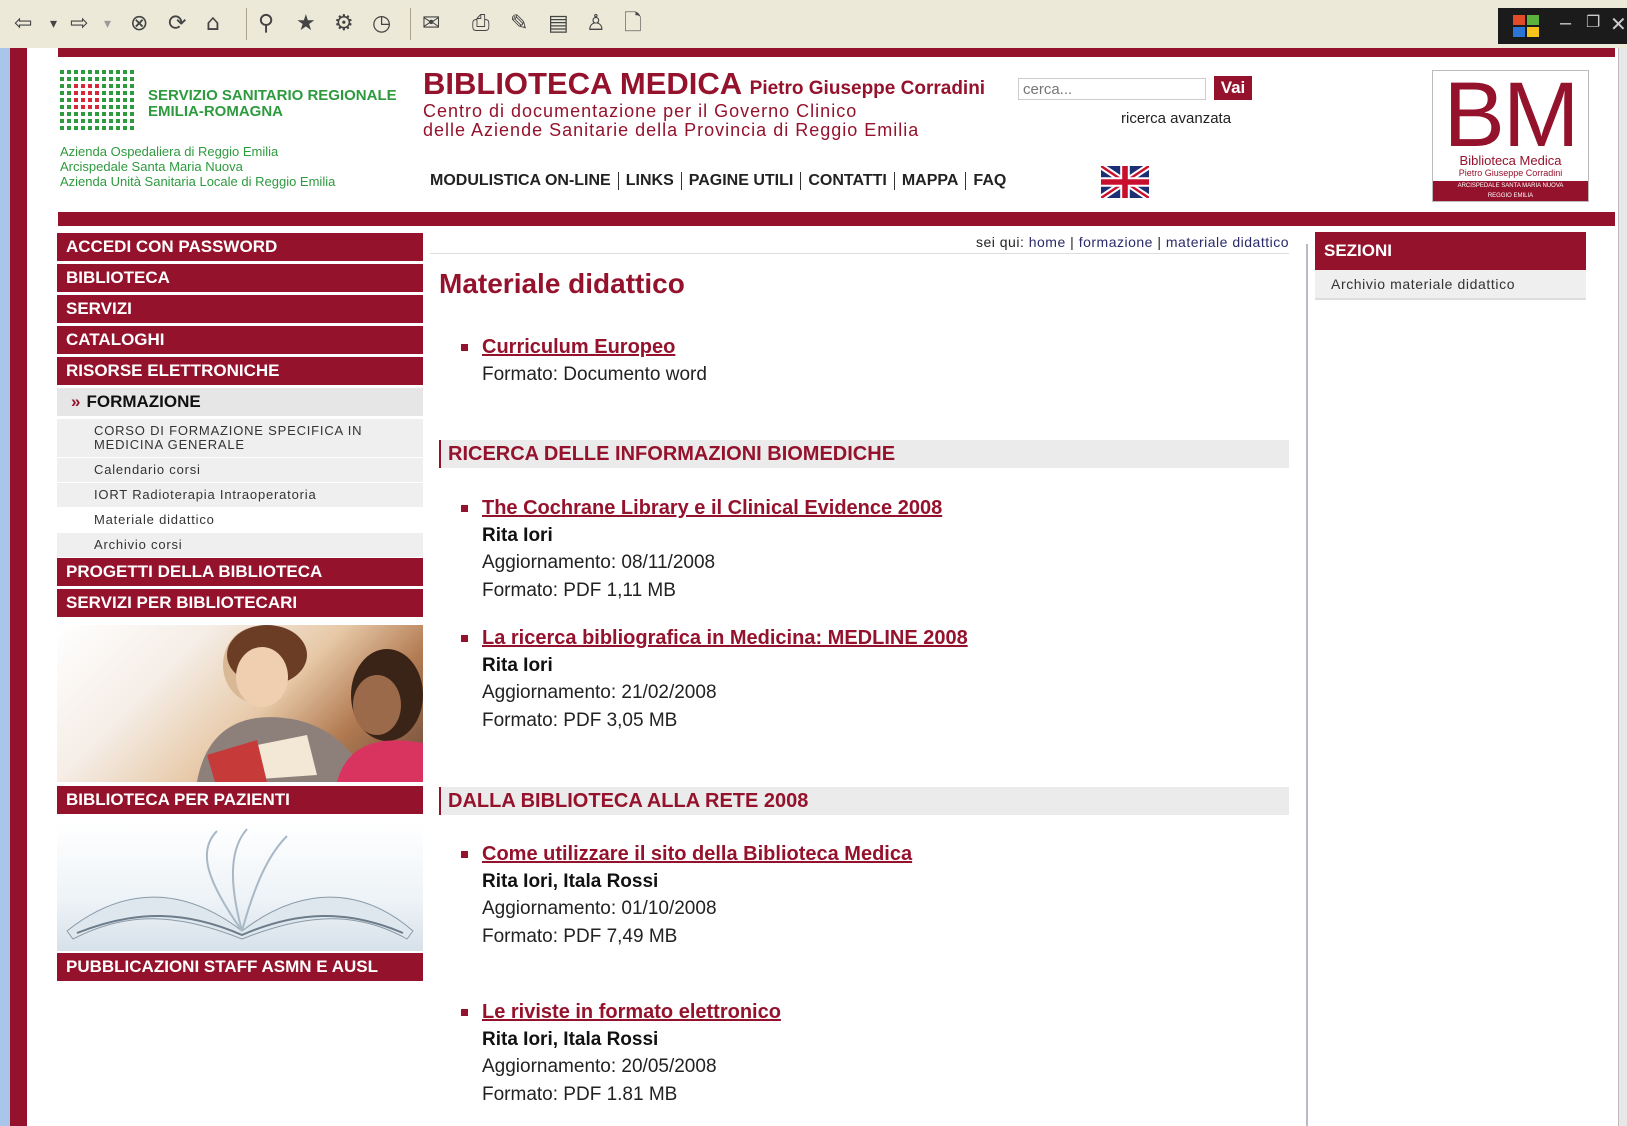 The height and width of the screenshot is (1126, 1627). Describe the element at coordinates (570, 1039) in the screenshot. I see `document-author: Rita Iori, Itala Rossi` at that location.